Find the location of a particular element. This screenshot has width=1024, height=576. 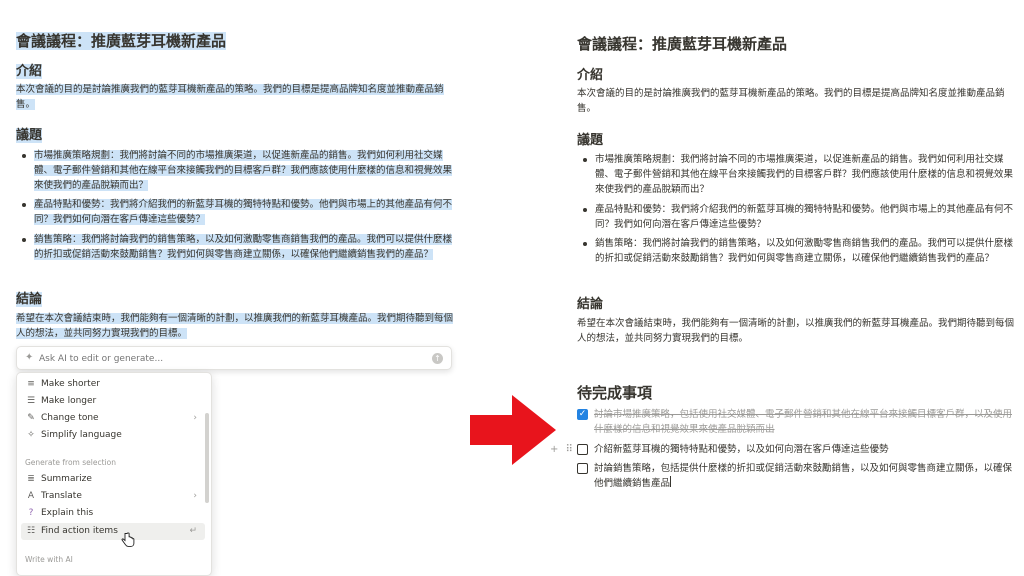

section-write-label: Write with AI is located at coordinates (49, 559).